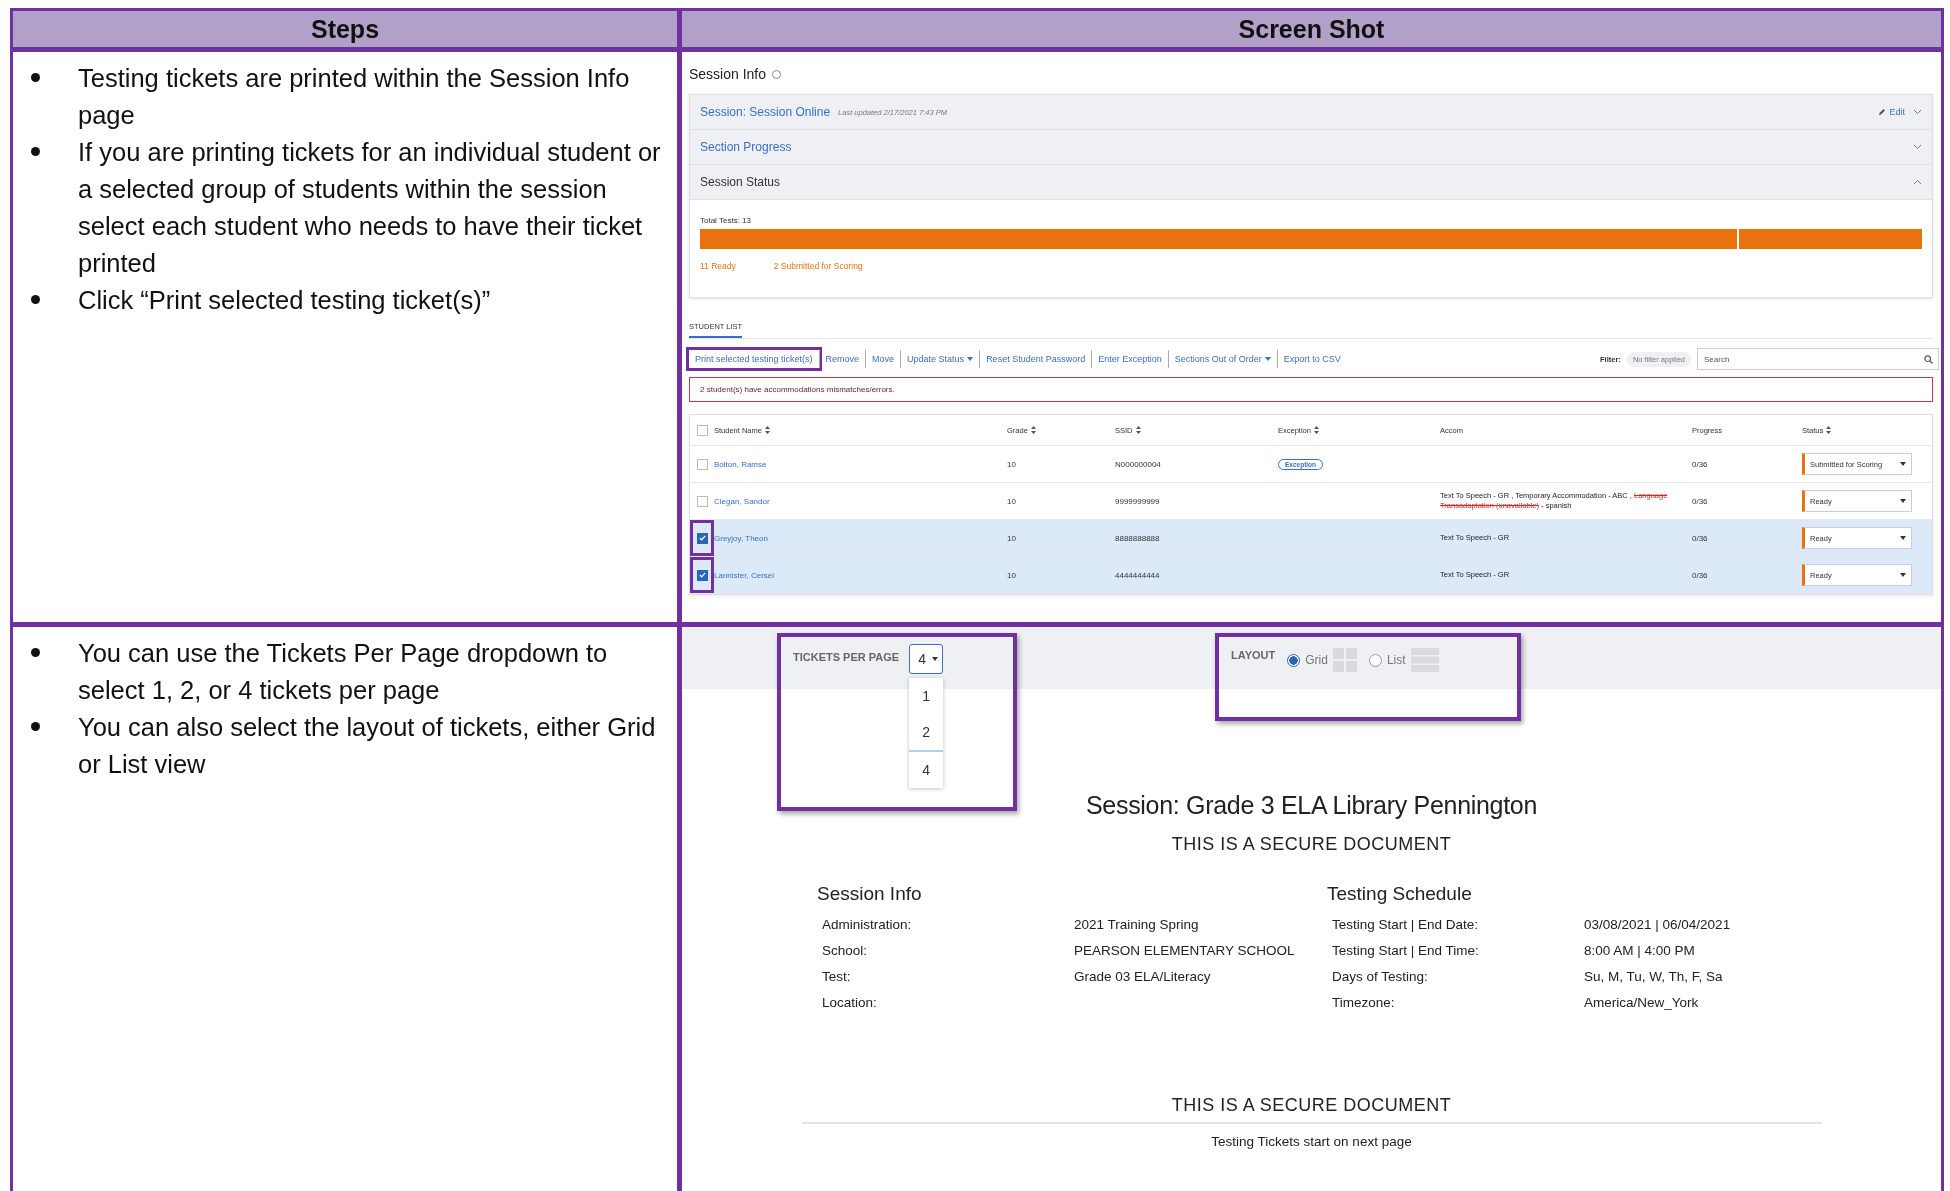  I want to click on toolbar-link: Sections Out of Order, so click(1222, 359).